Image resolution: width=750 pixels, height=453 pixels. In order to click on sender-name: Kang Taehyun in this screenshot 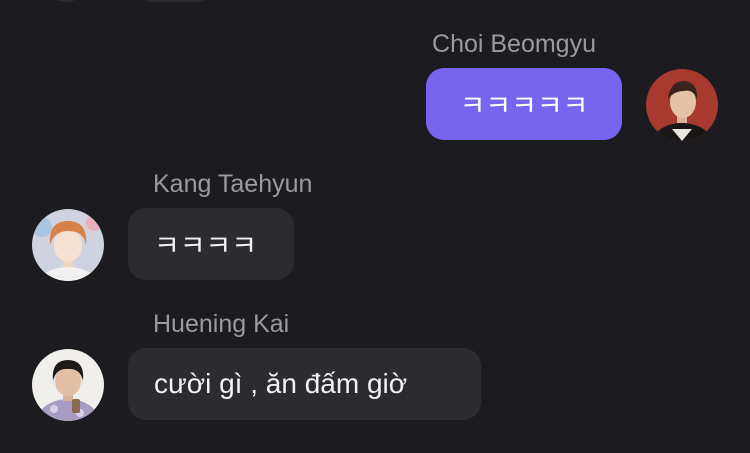, I will do `click(233, 184)`.